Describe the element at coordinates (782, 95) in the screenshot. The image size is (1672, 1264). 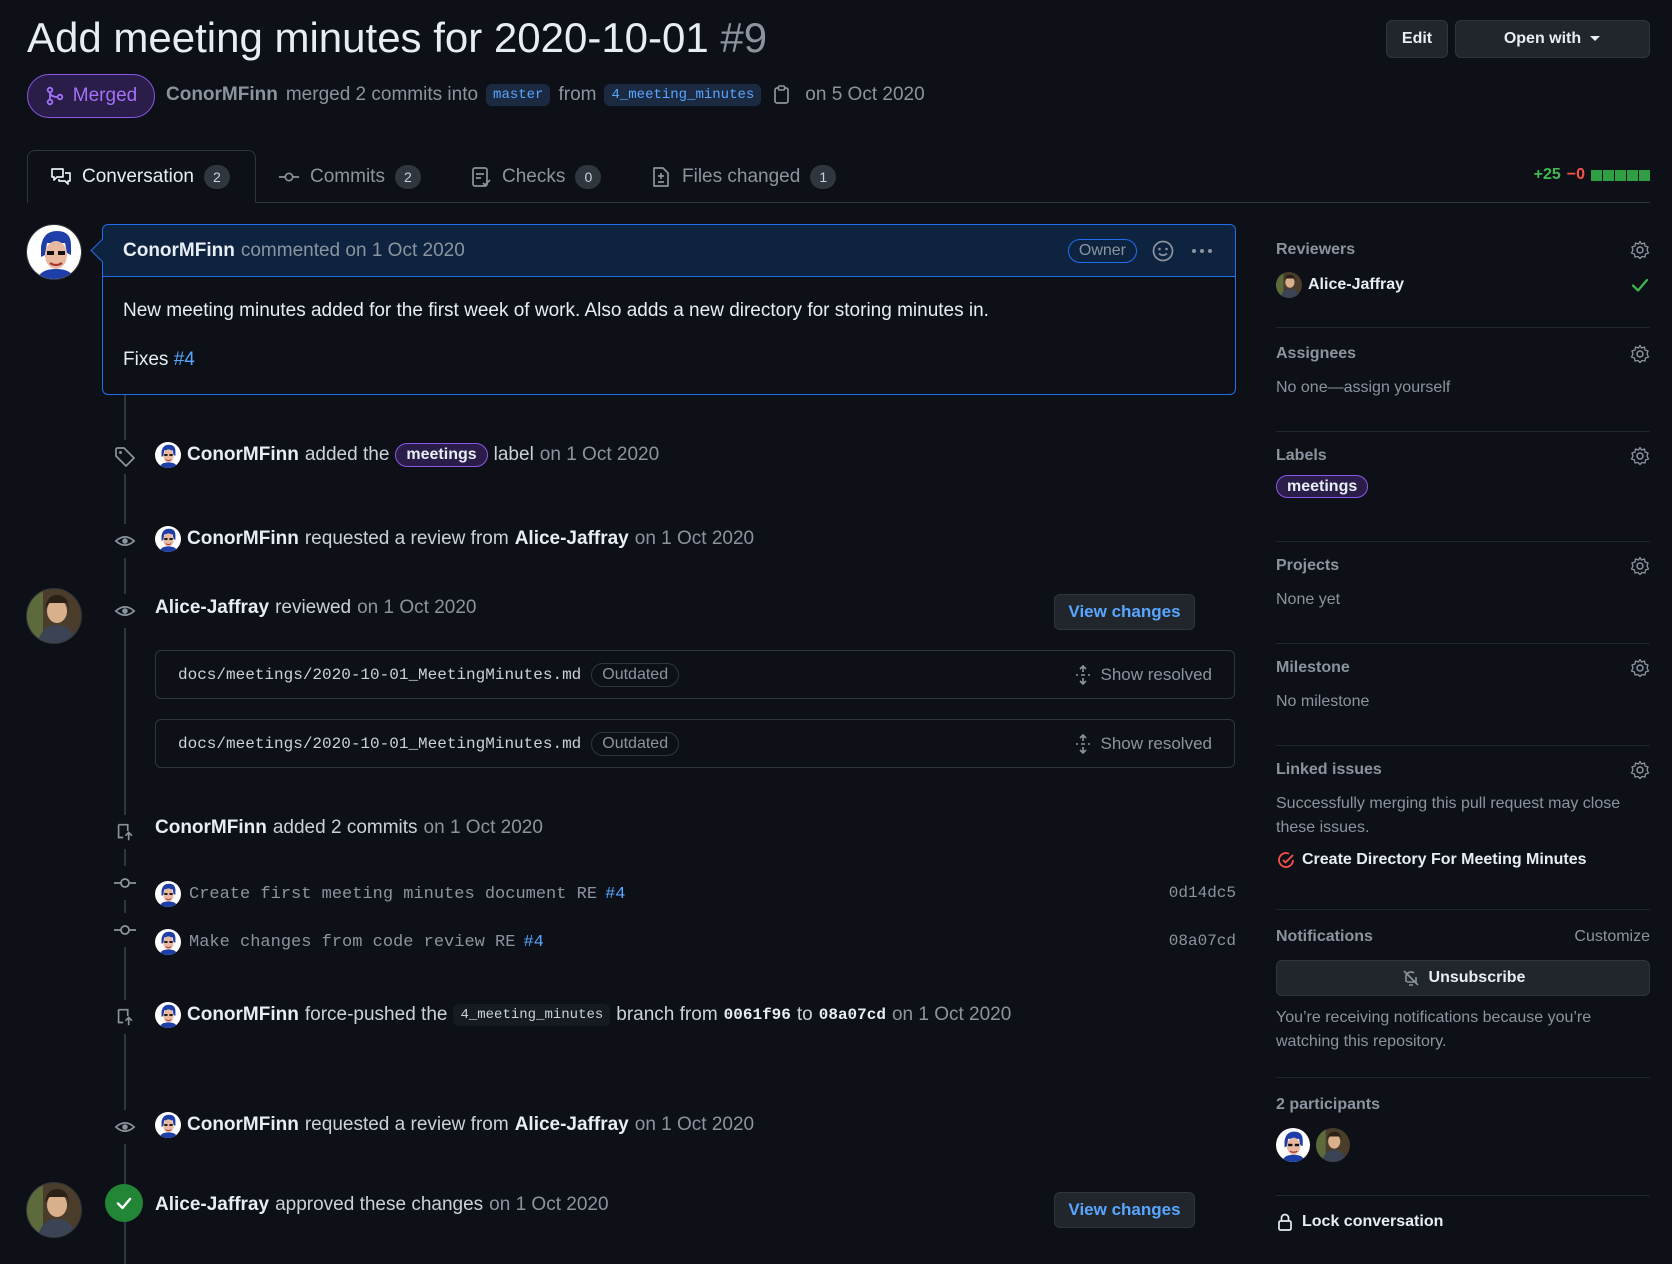
I see `copy-icon` at that location.